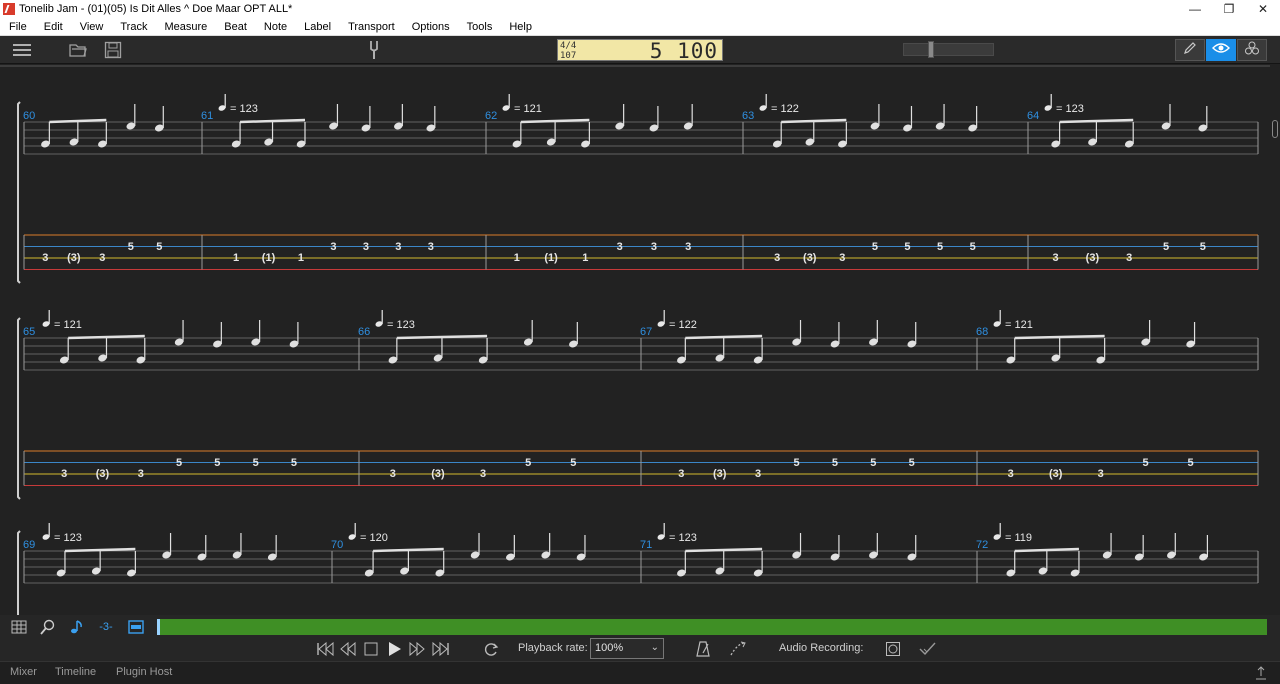  I want to click on timeline-cursor, so click(158, 627).